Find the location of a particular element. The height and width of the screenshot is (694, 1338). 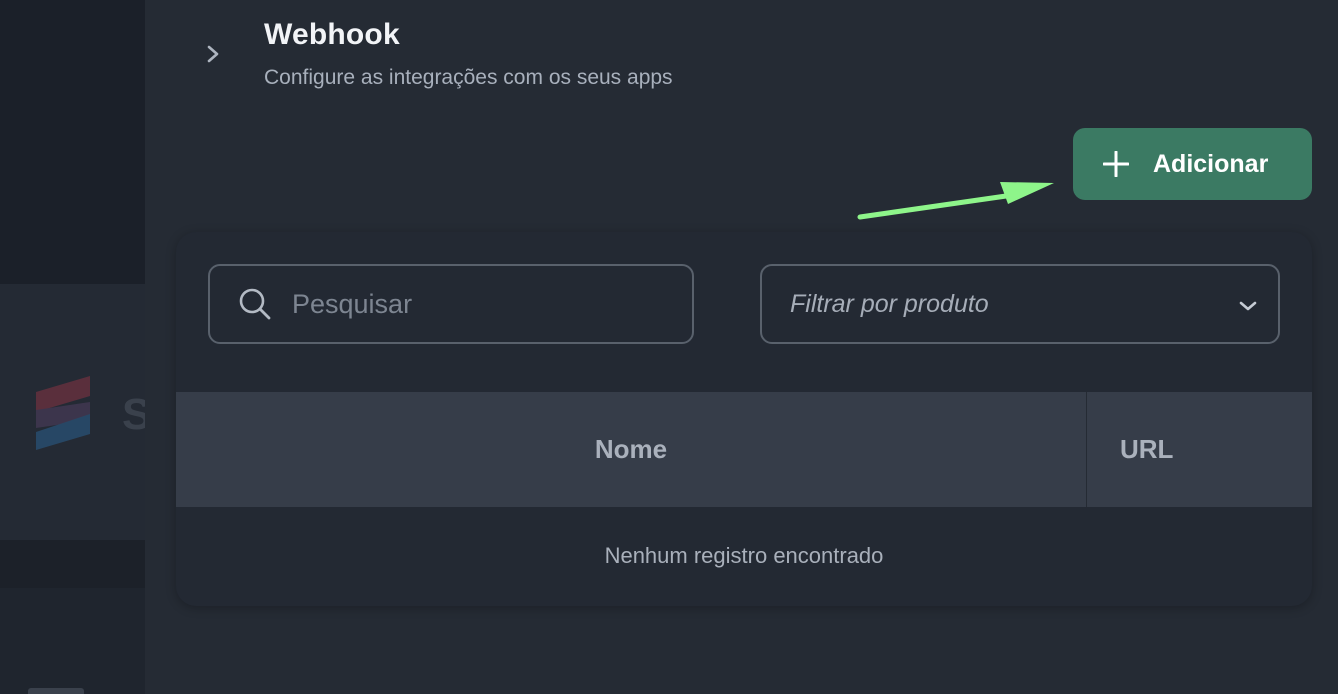

add-webhook-button: Adicionar is located at coordinates (1192, 164).